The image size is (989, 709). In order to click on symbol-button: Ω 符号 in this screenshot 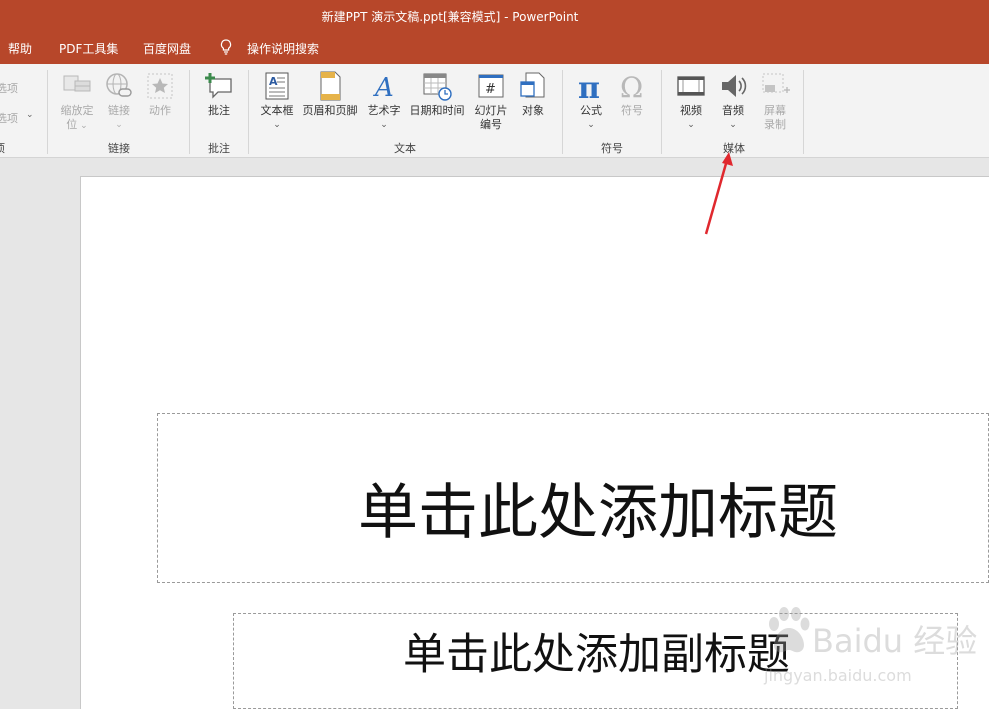, I will do `click(632, 105)`.